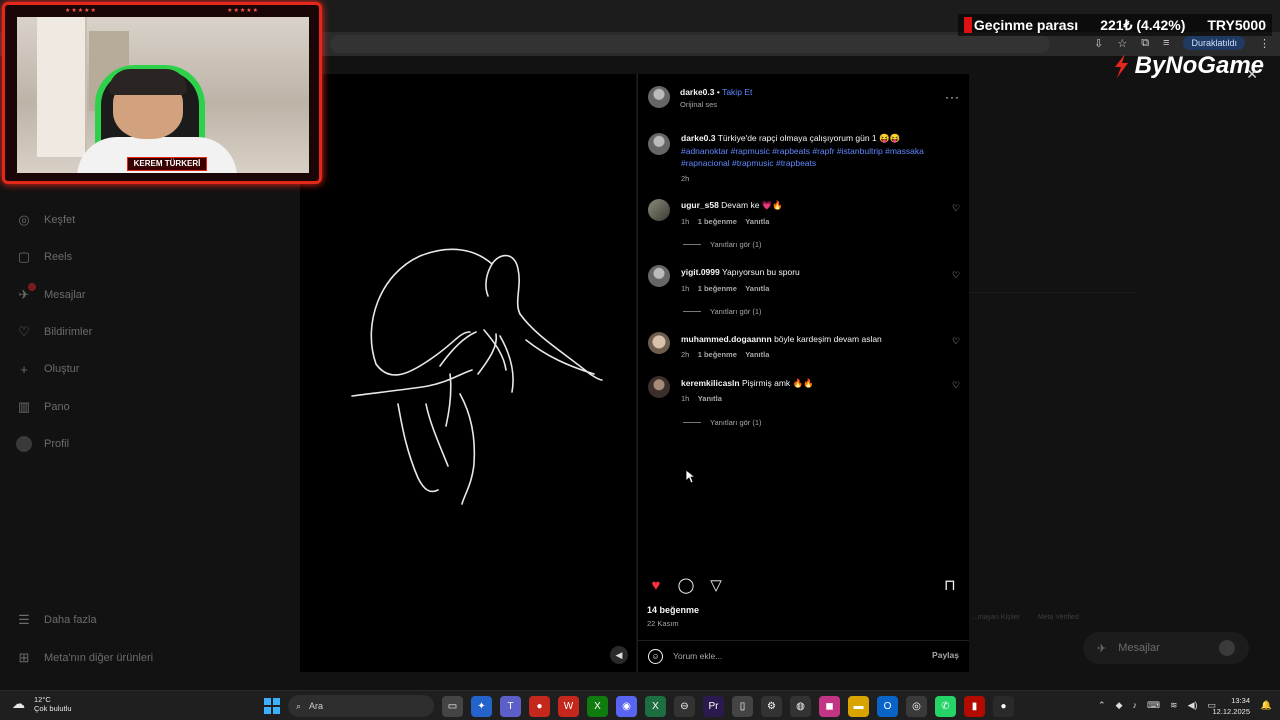  I want to click on volume-icon: ◀), so click(1193, 705).